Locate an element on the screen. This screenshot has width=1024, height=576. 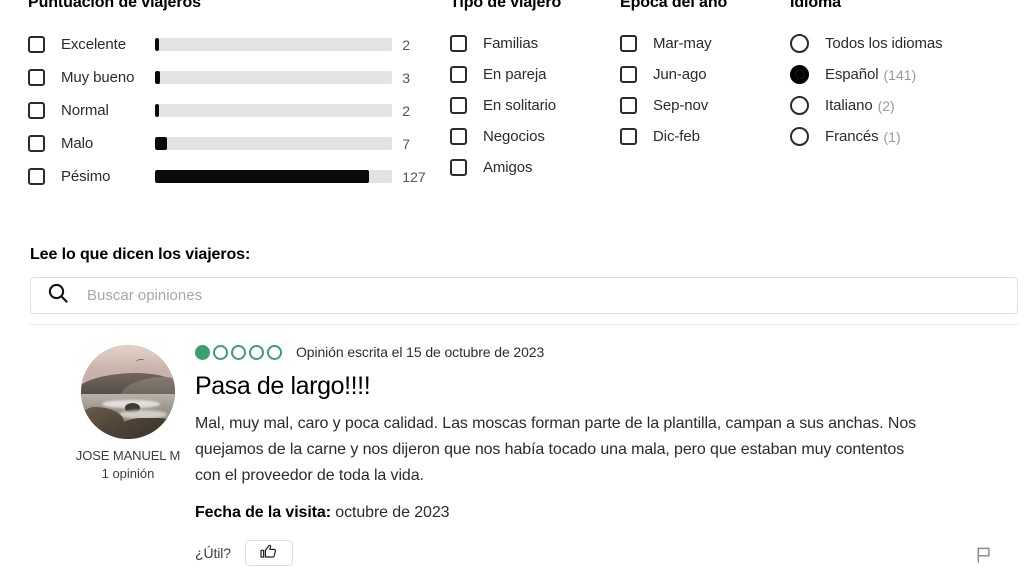
language-filter-row: Todos los idiomas is located at coordinates (900, 43).